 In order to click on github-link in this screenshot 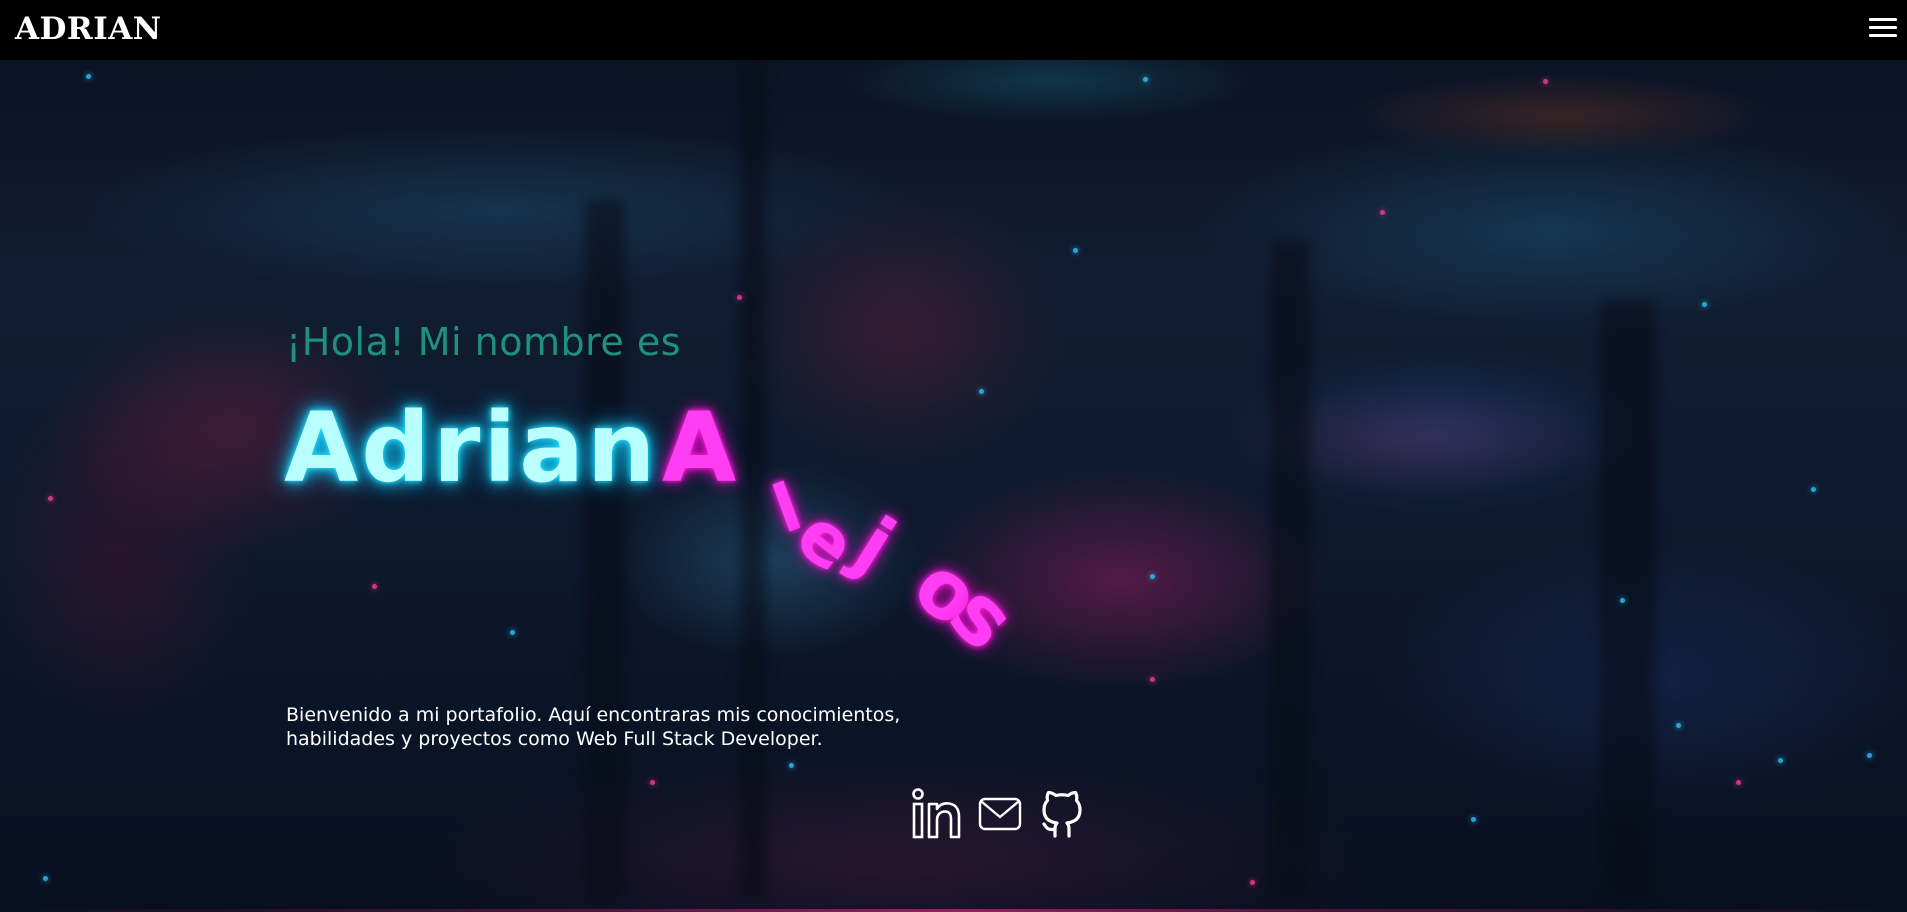, I will do `click(1062, 816)`.